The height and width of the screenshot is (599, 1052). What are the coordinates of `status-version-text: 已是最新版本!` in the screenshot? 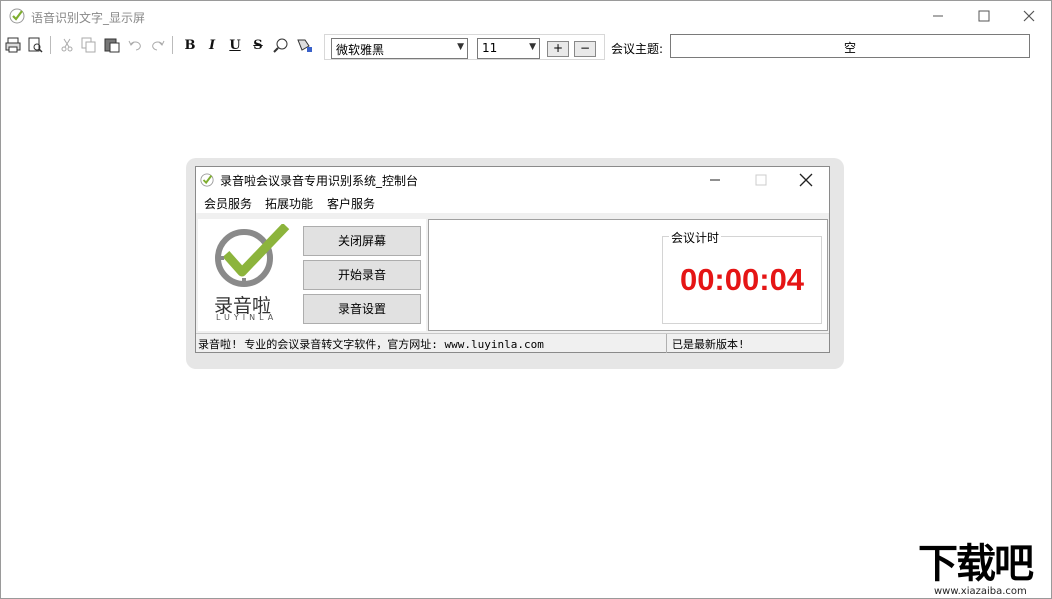 It's located at (708, 344).